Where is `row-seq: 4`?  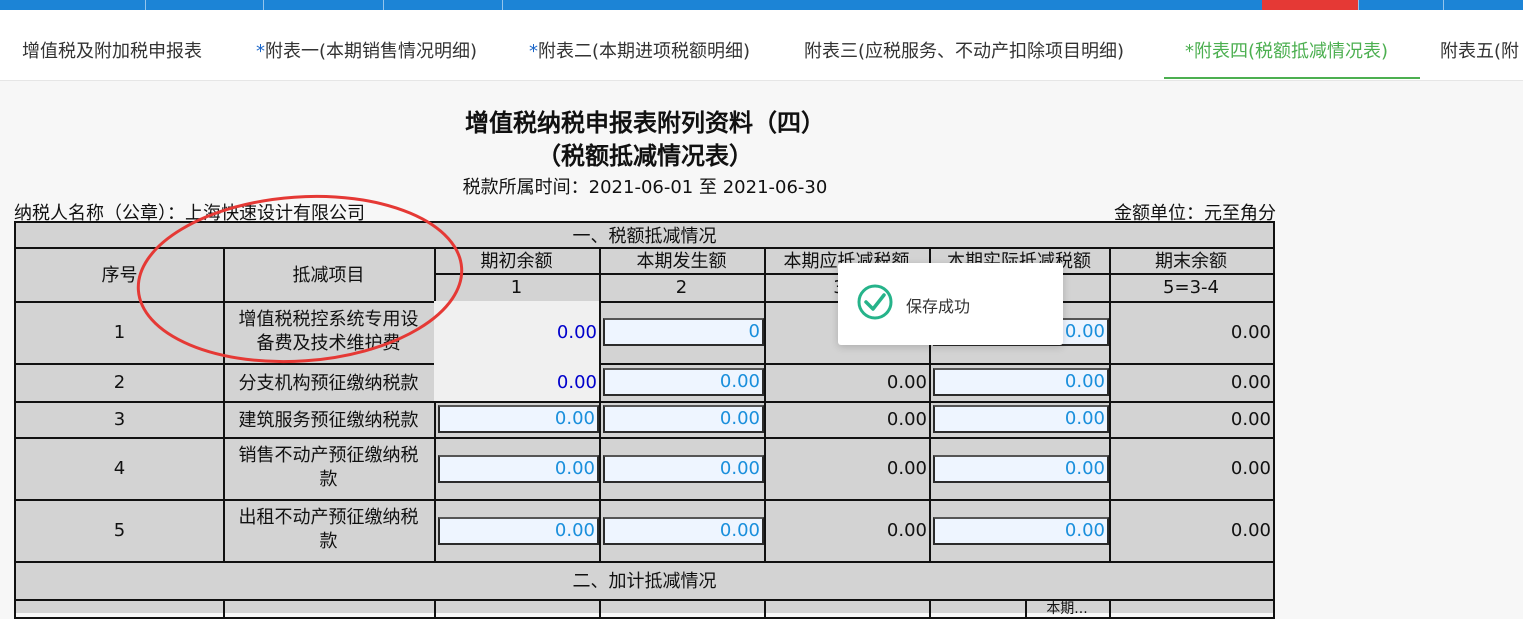
row-seq: 4 is located at coordinates (119, 469).